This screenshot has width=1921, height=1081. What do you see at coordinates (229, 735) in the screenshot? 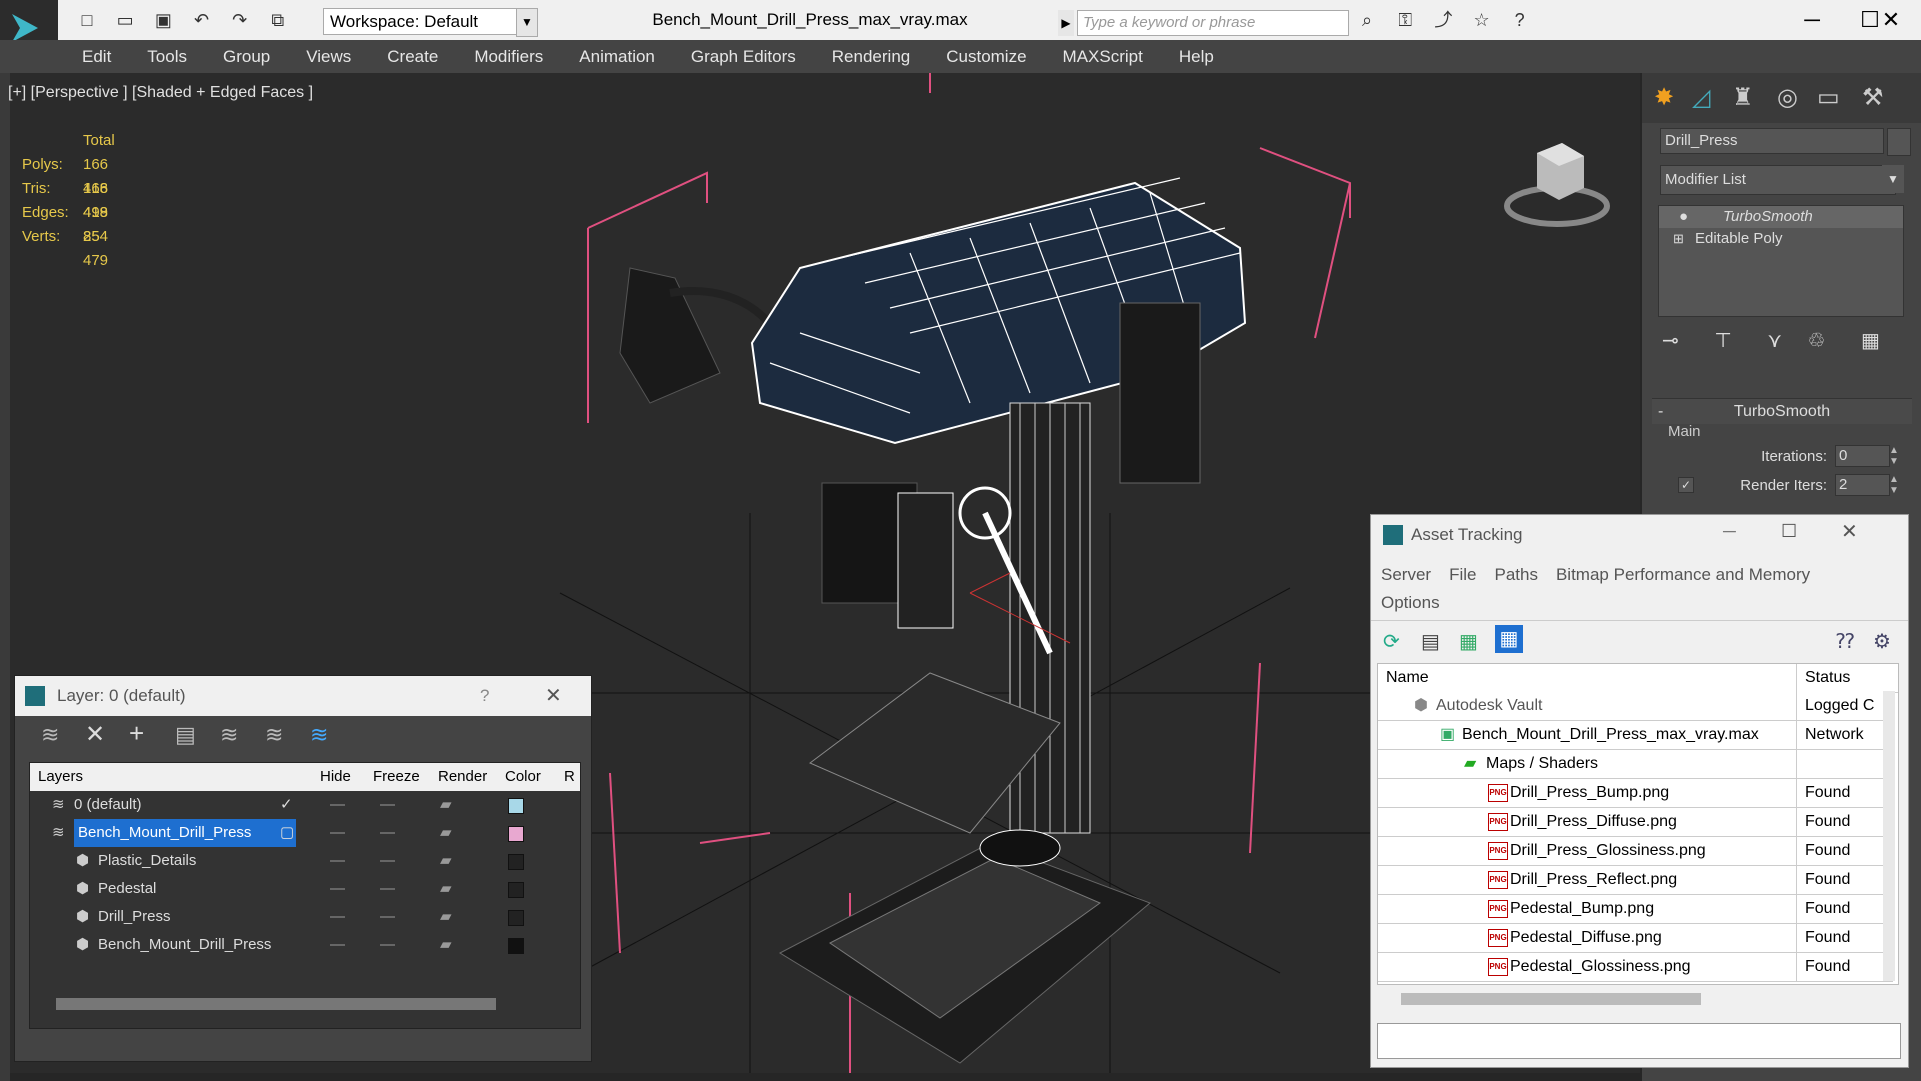
I see `highlight-layer-icon: ≋` at bounding box center [229, 735].